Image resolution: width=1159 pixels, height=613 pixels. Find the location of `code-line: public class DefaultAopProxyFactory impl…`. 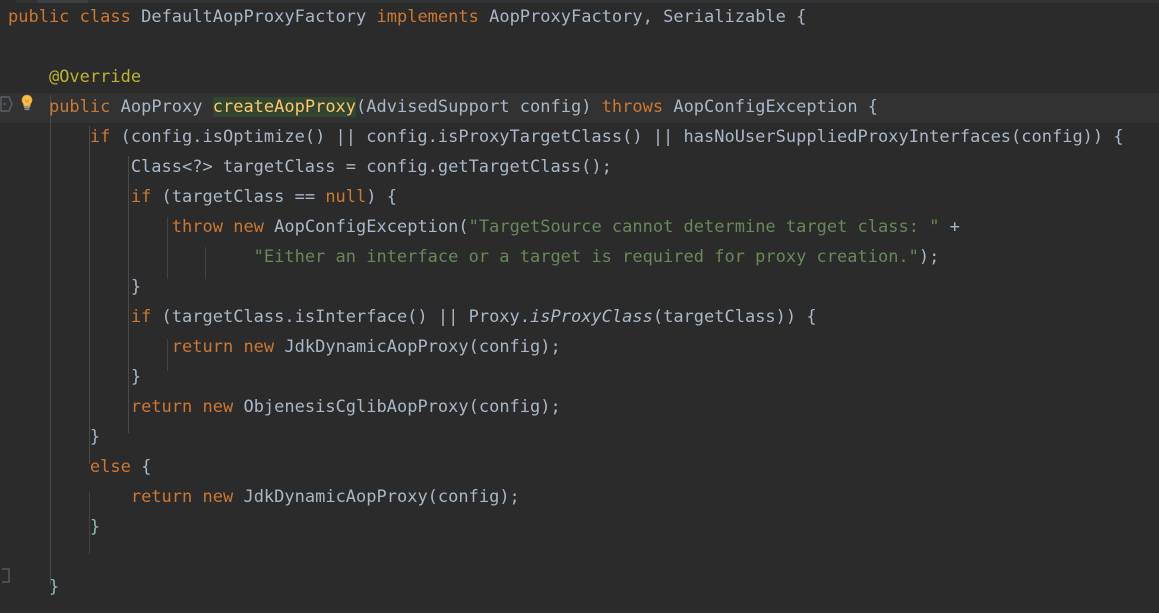

code-line: public class DefaultAopProxyFactory impl… is located at coordinates (407, 17).